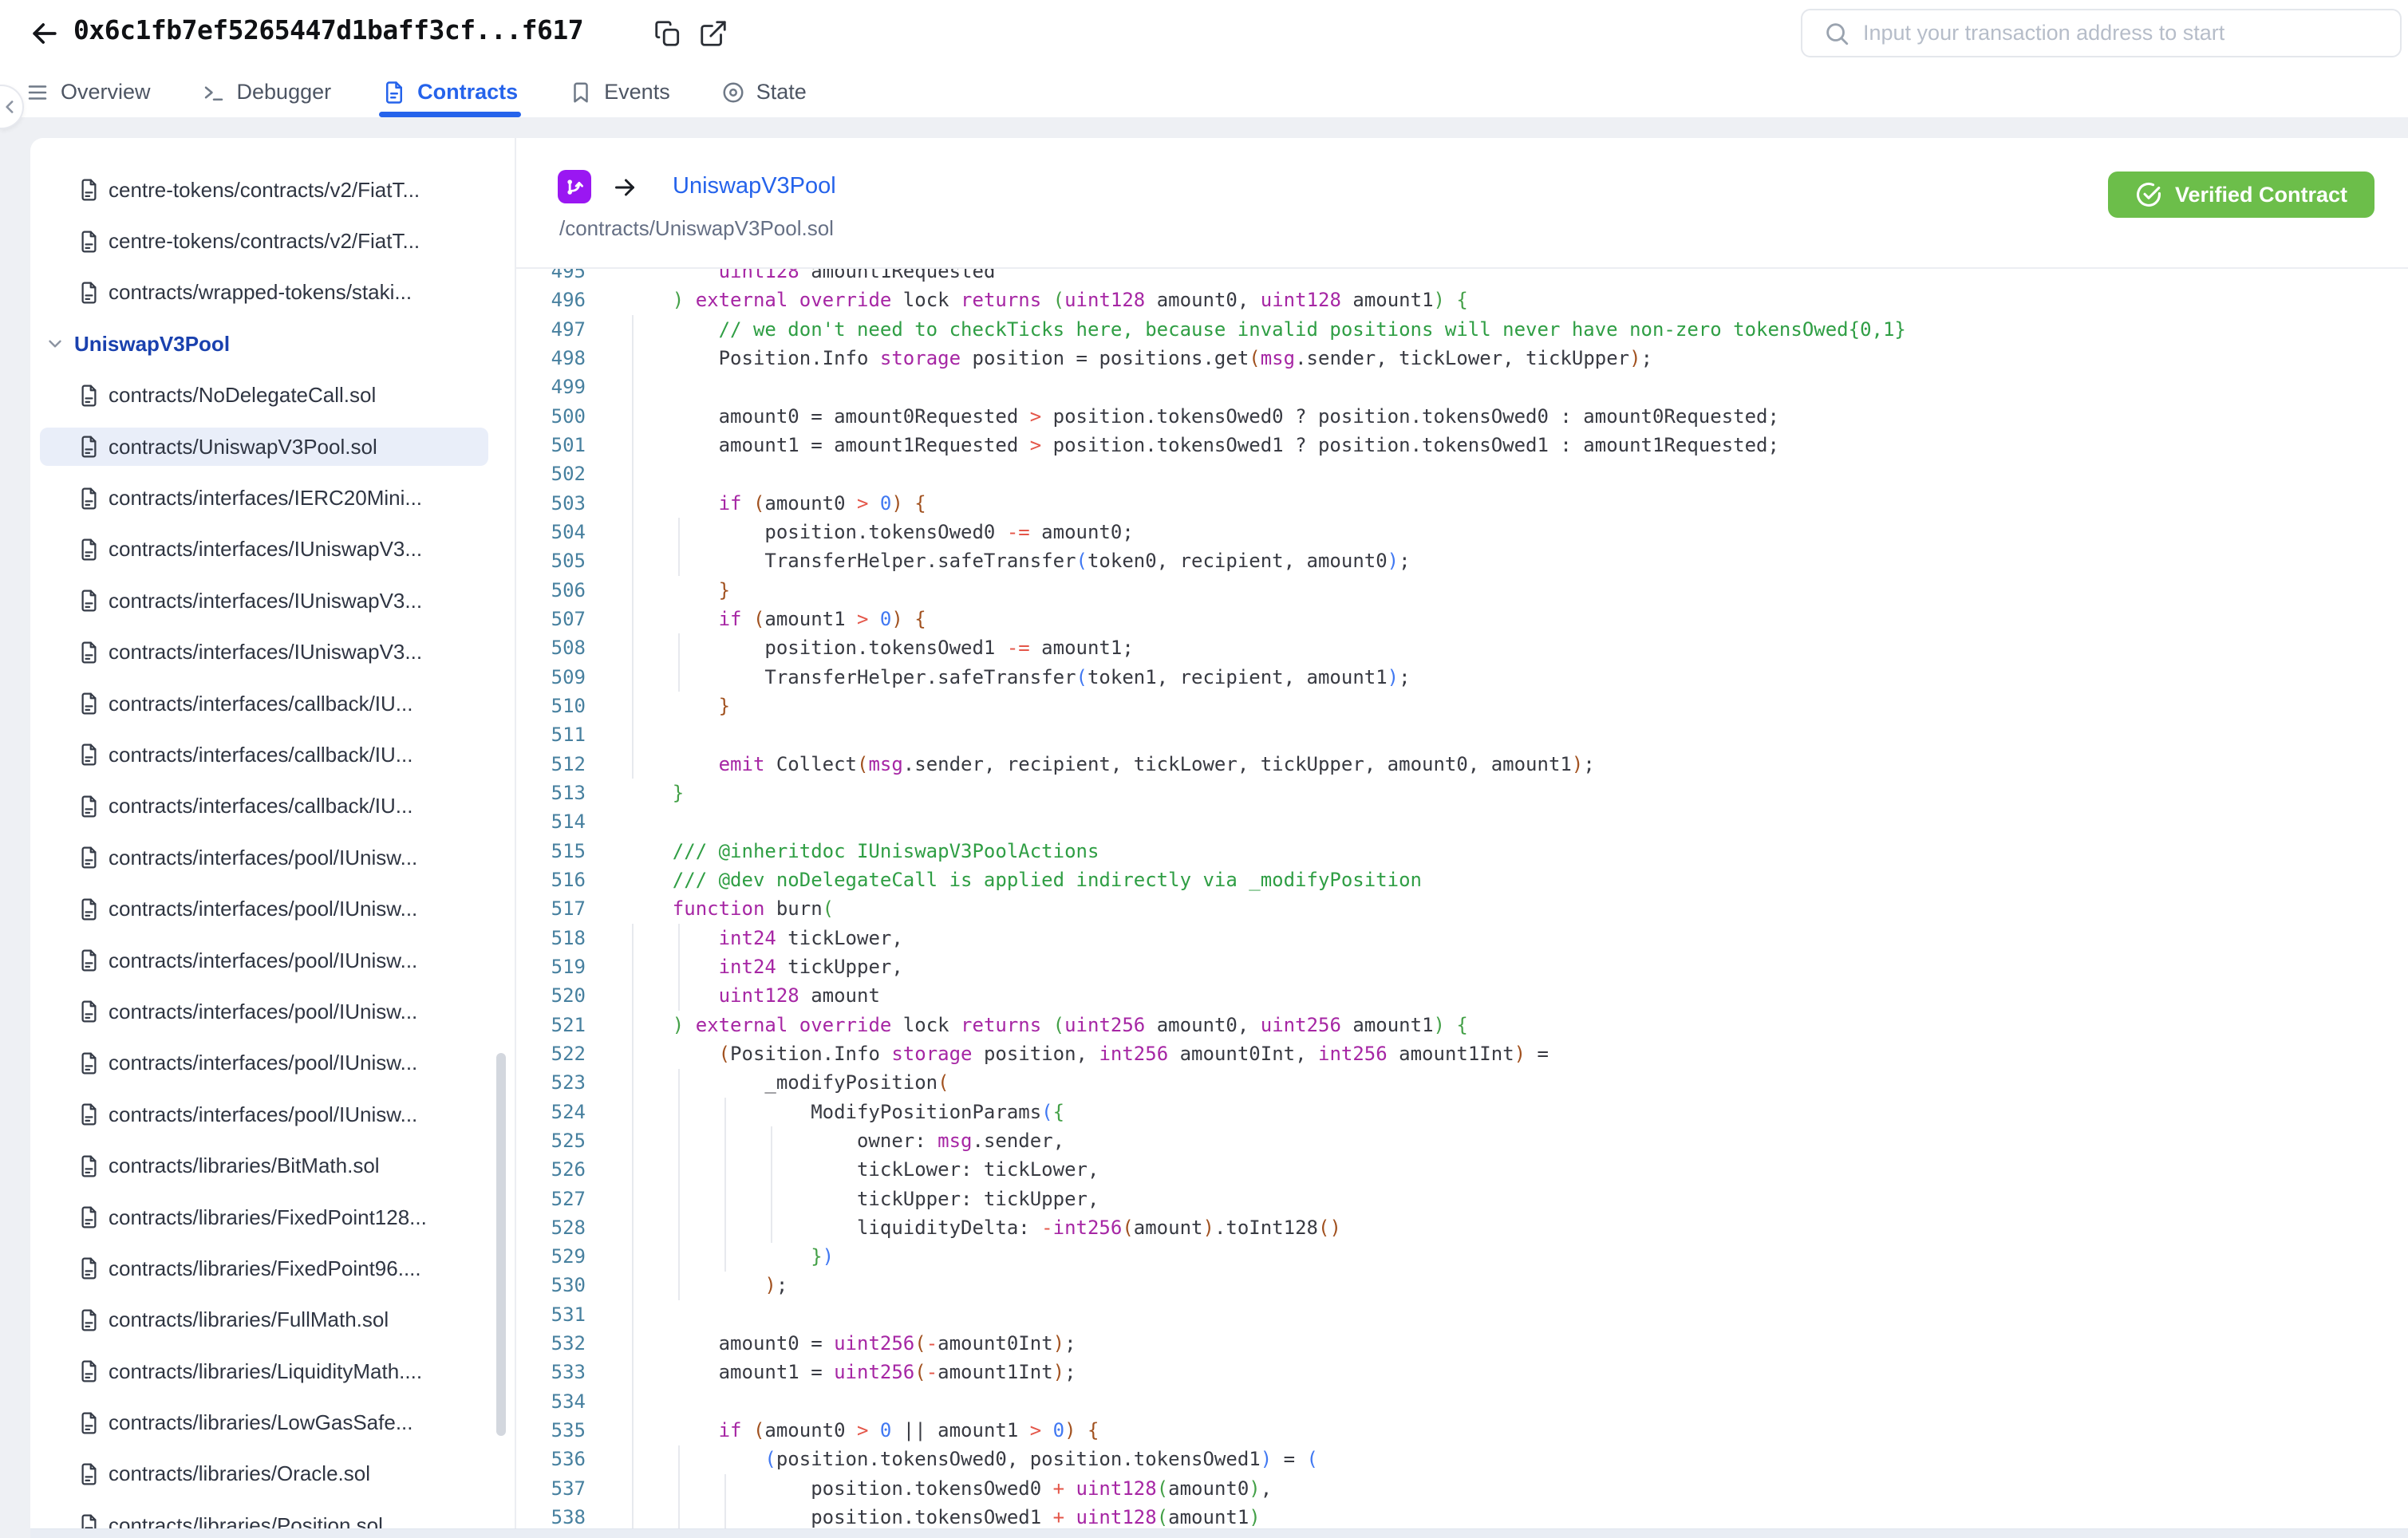 This screenshot has height=1538, width=2408. I want to click on line-number: 519, so click(568, 966).